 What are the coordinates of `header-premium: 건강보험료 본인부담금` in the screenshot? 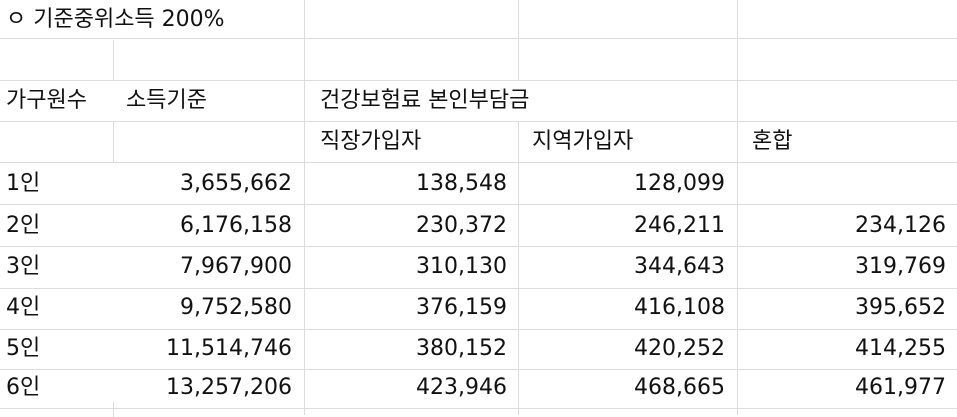 It's located at (424, 101).